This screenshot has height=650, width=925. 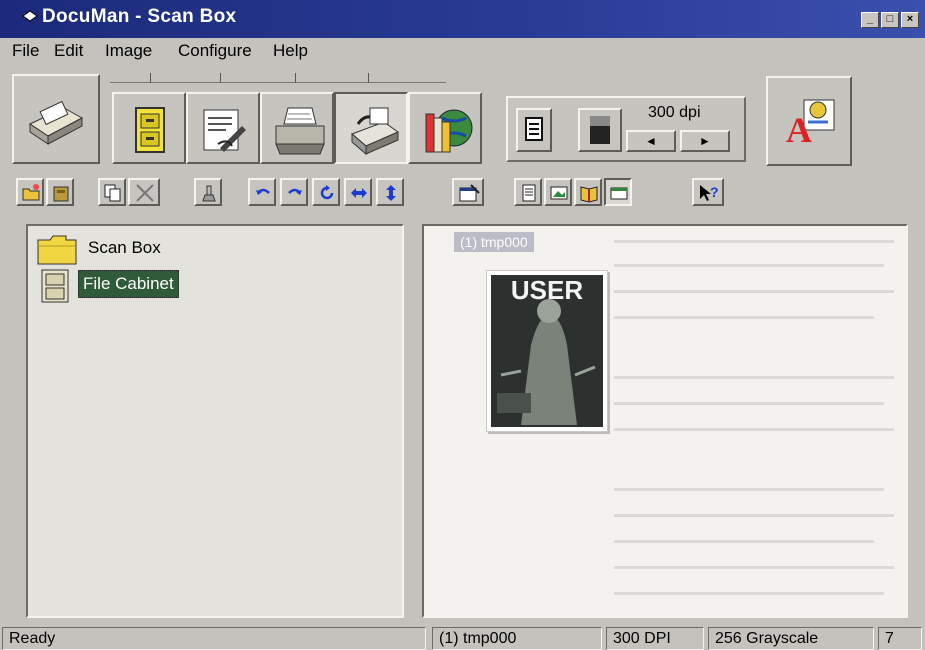 I want to click on flip-vertical-button, so click(x=390, y=192).